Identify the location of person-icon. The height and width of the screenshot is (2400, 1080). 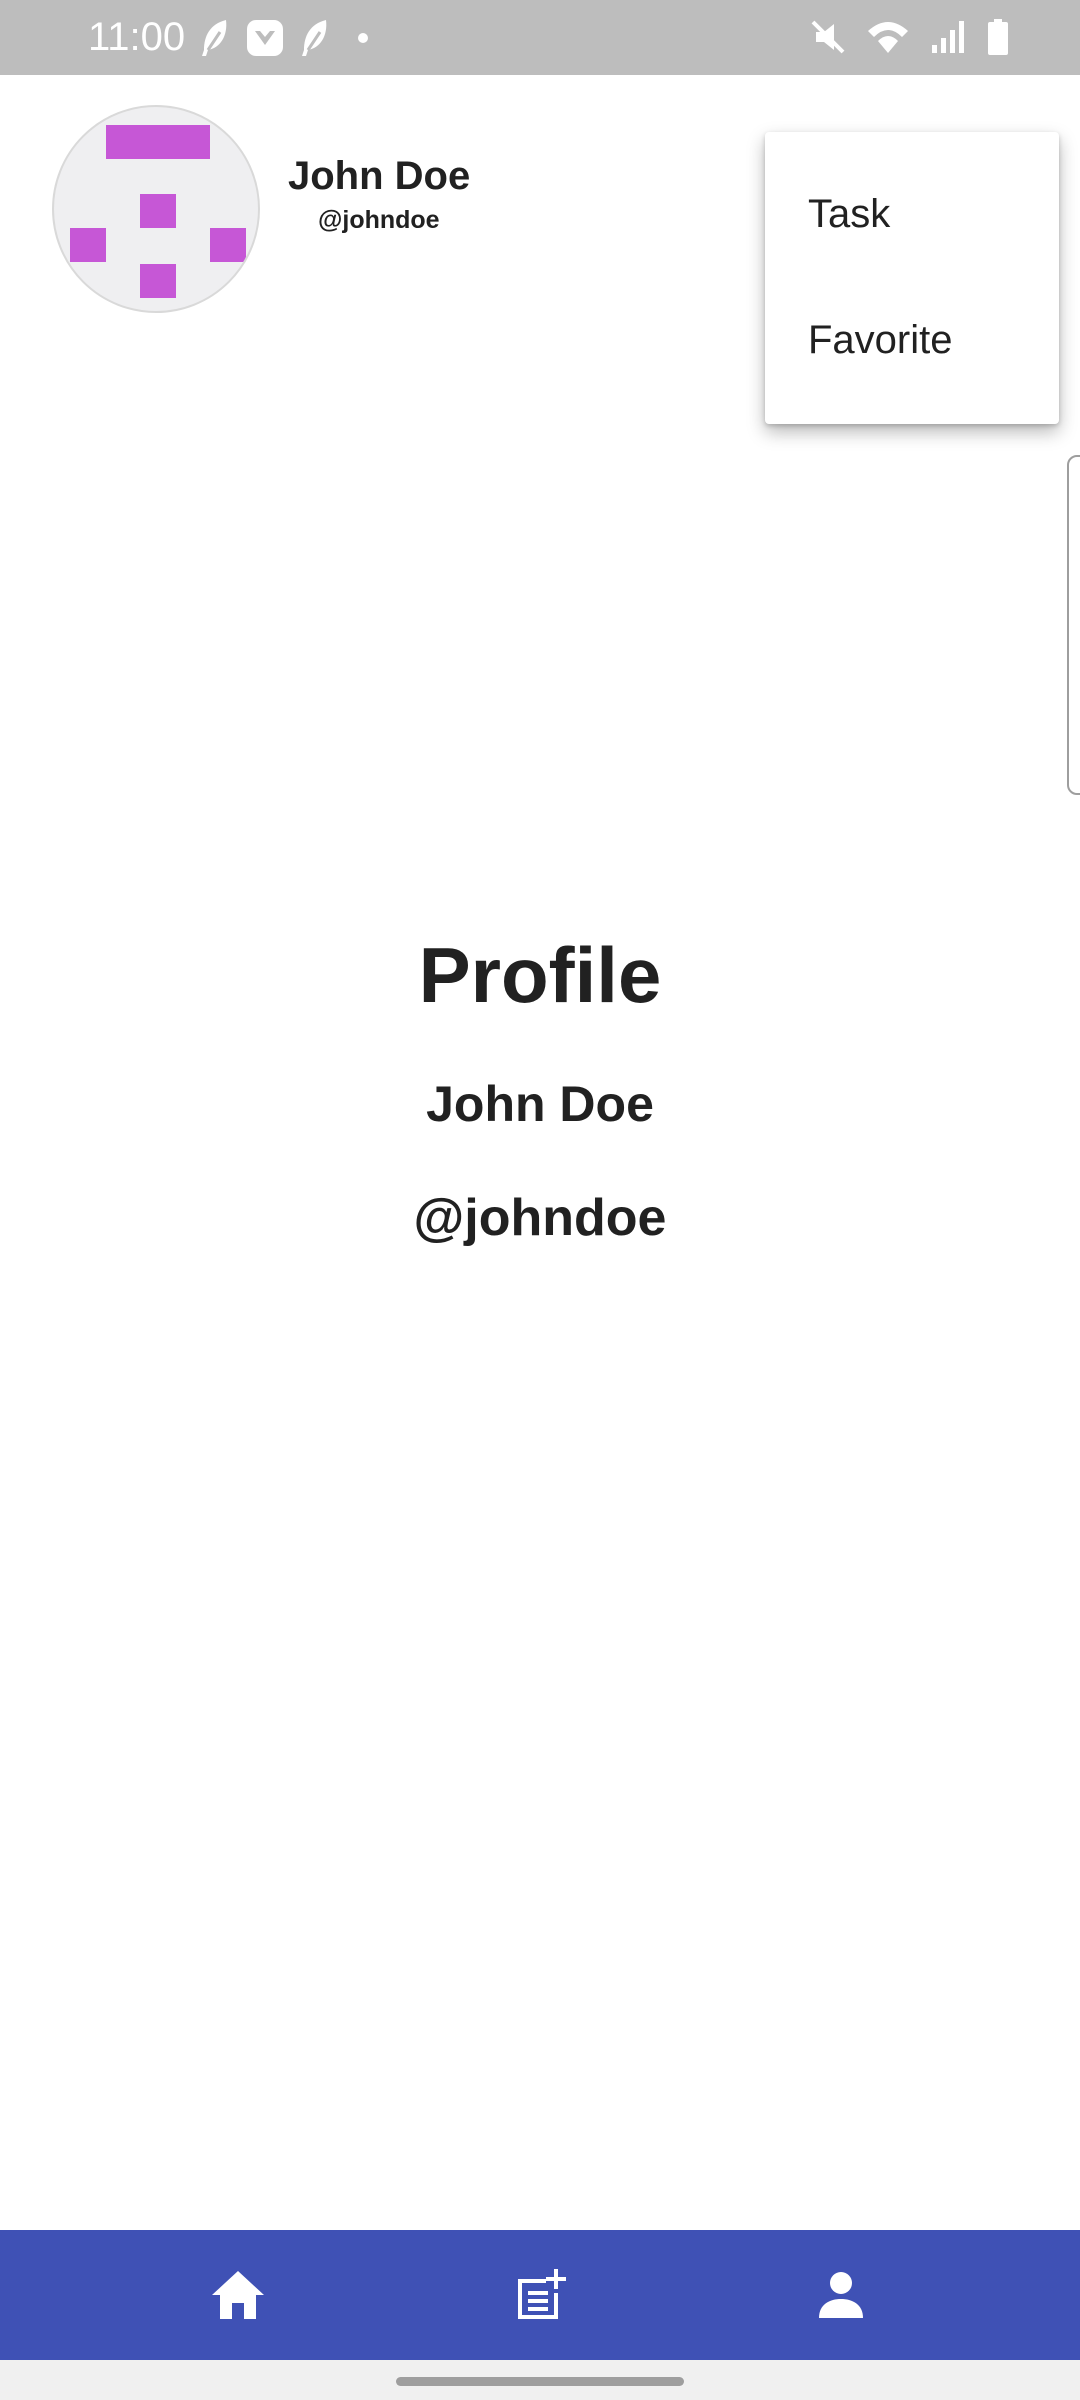
(841, 2295).